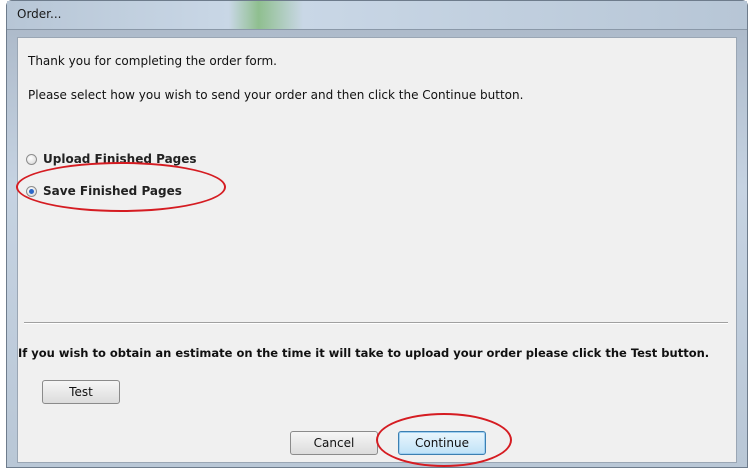 The image size is (754, 468). I want to click on cancel-button: Cancel, so click(334, 443).